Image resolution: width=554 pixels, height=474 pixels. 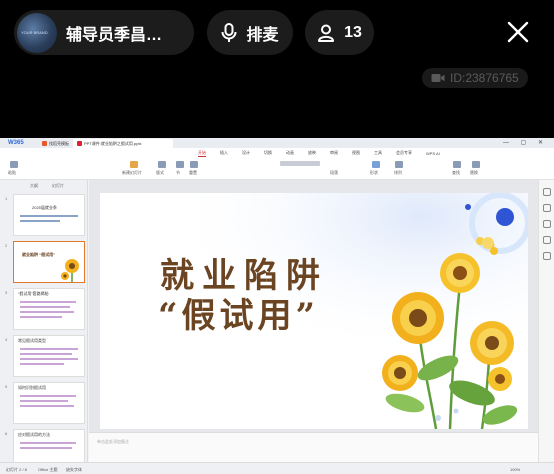 What do you see at coordinates (546, 321) in the screenshot?
I see `right-tool-strip` at bounding box center [546, 321].